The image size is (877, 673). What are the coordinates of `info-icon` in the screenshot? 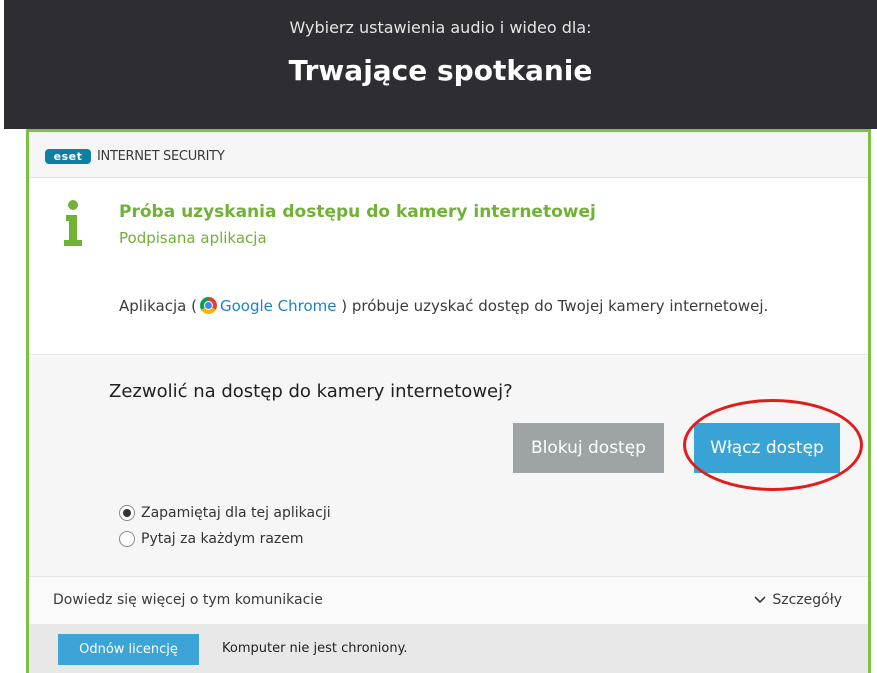 It's located at (73, 223).